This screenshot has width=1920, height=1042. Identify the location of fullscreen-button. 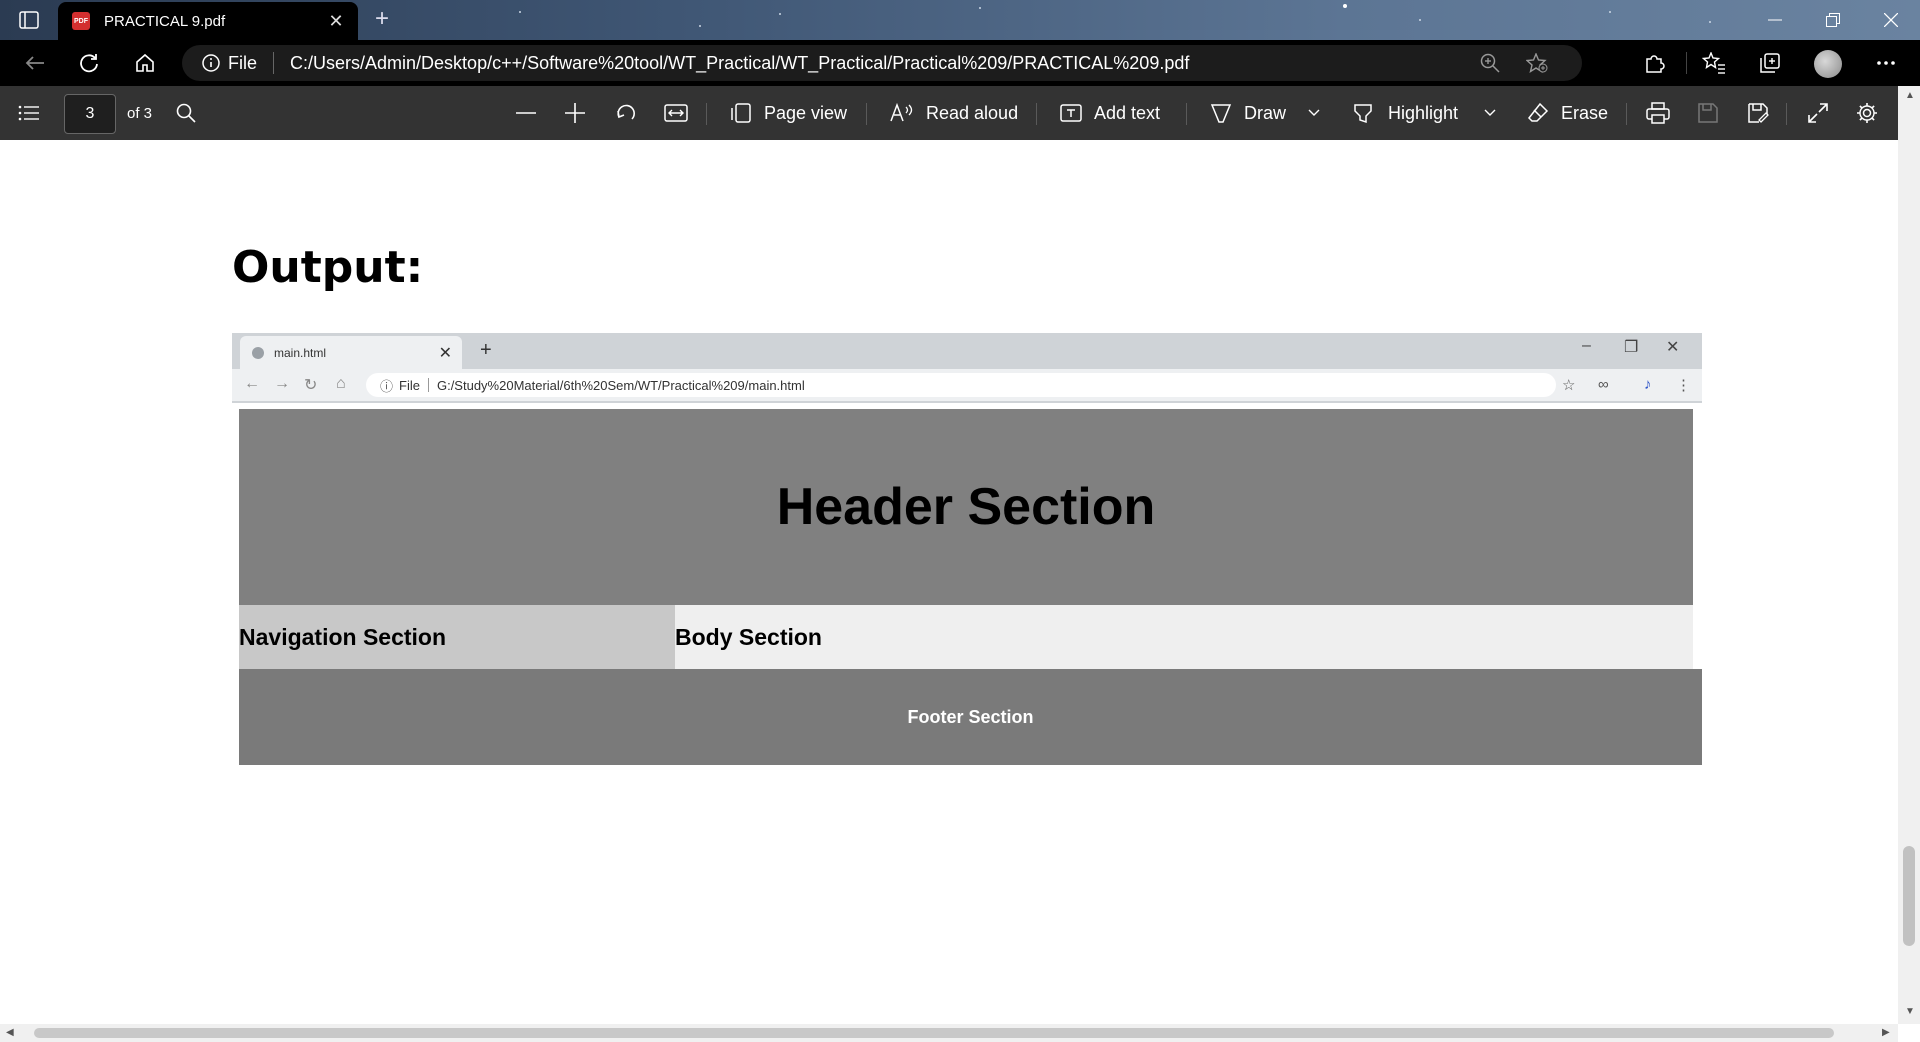
(1818, 113).